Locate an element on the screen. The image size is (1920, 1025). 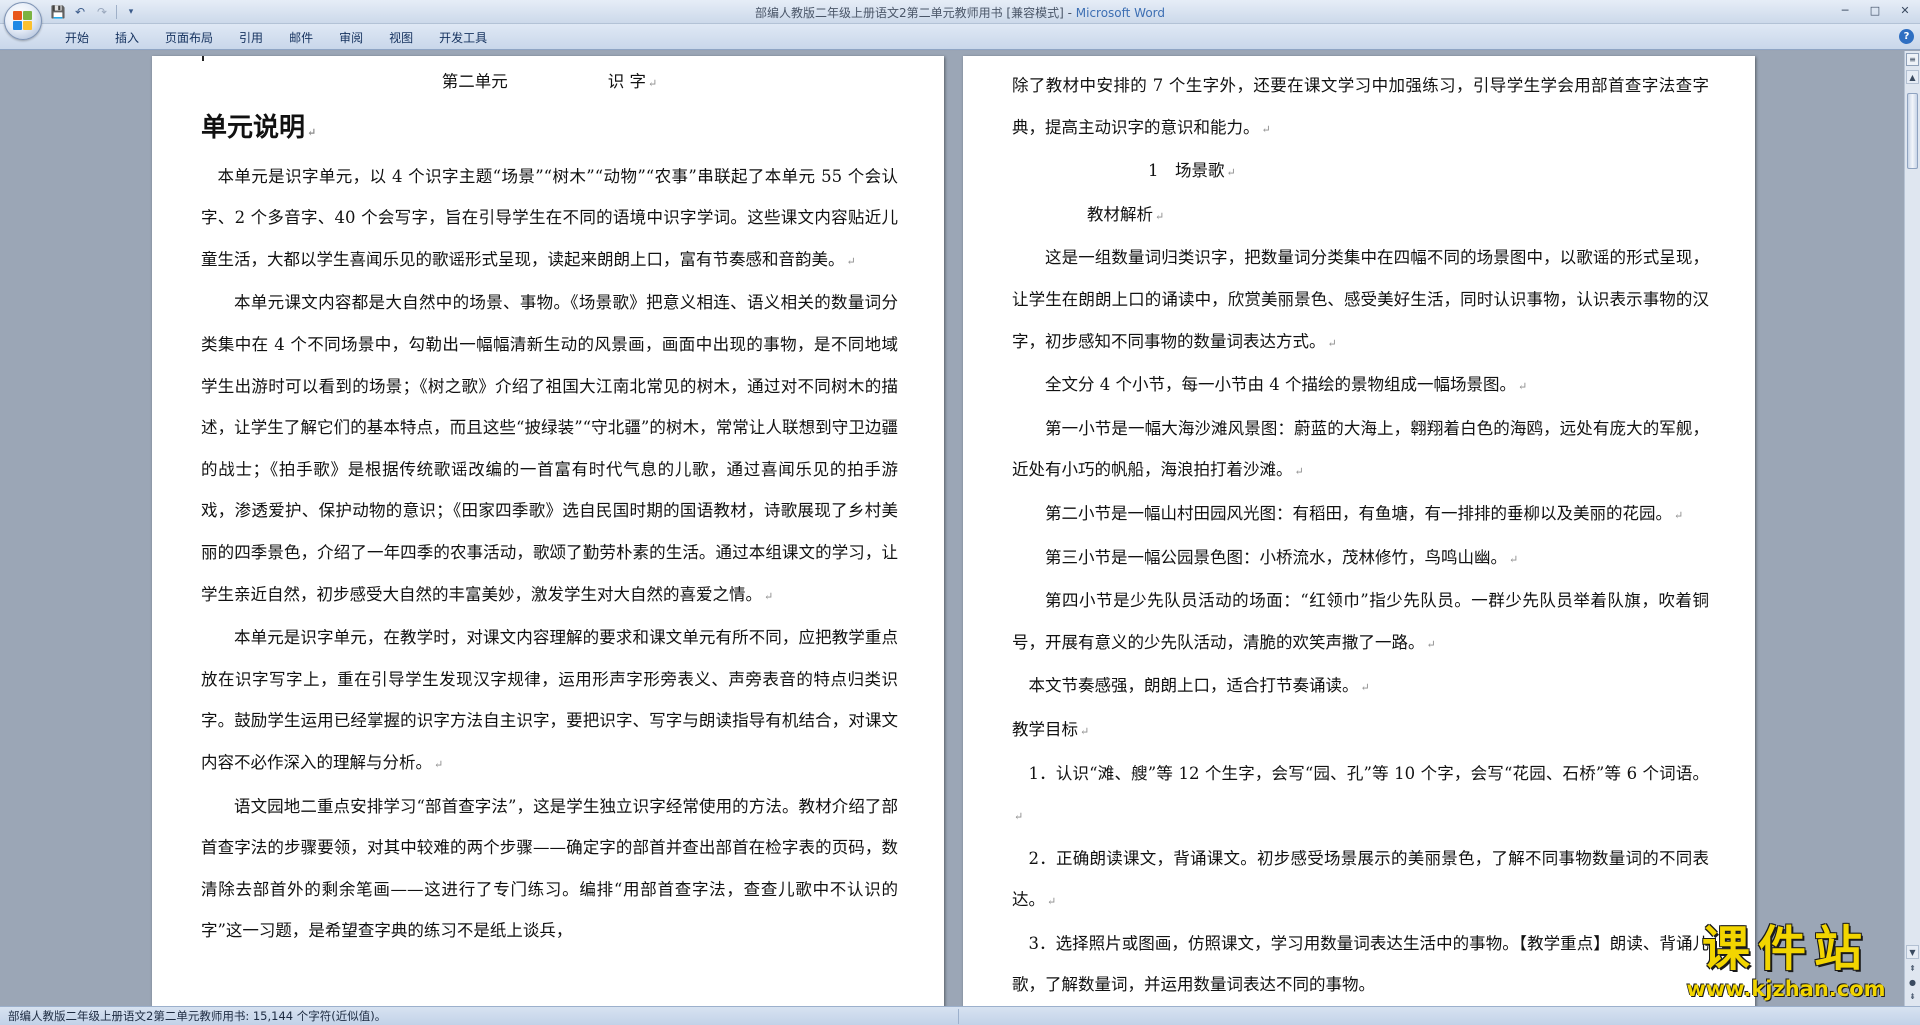
previous-page-icon: ⇞ is located at coordinates (1912, 968).